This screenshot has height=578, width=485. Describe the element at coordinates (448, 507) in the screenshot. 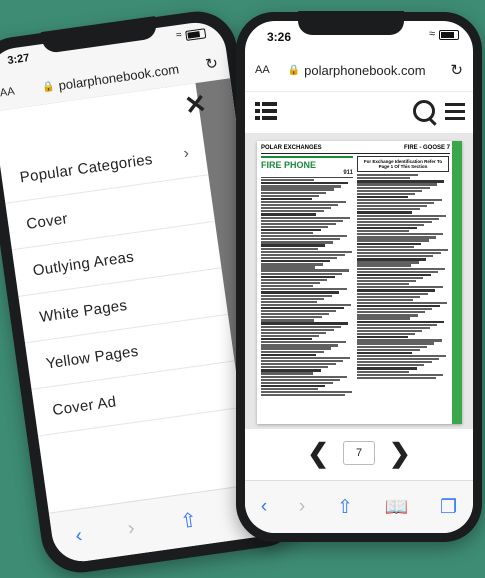

I see `tabs-icon: ❐` at that location.